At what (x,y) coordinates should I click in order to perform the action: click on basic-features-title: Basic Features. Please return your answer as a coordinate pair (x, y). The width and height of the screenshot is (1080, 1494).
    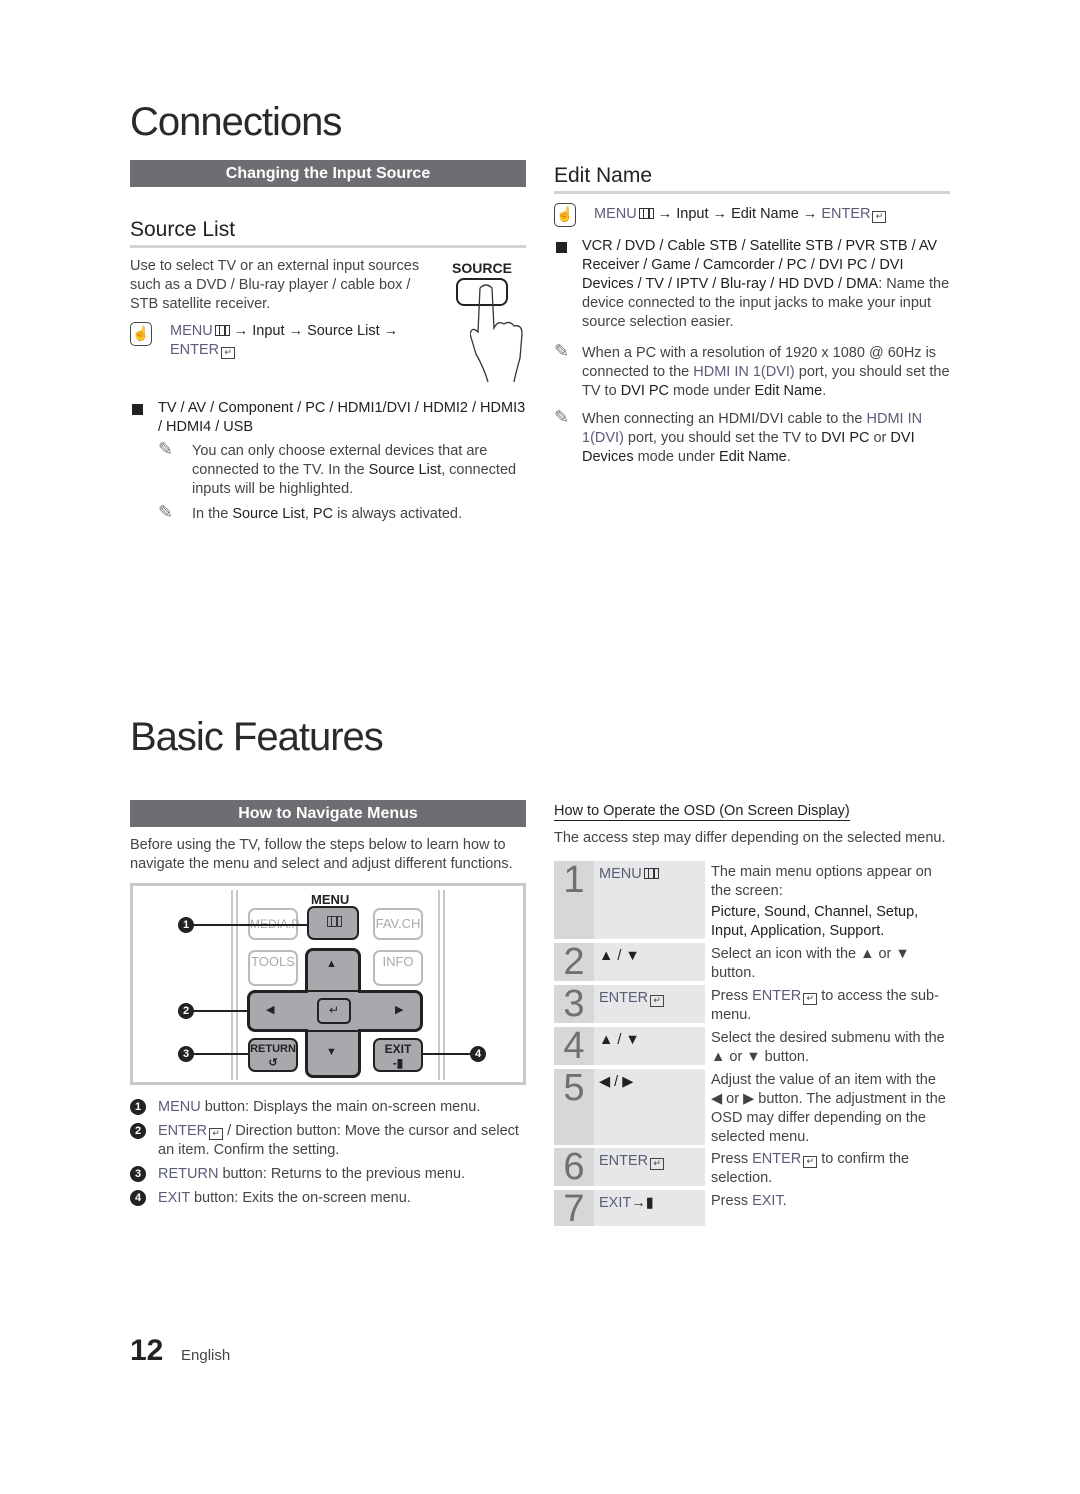
    Looking at the image, I should click on (257, 737).